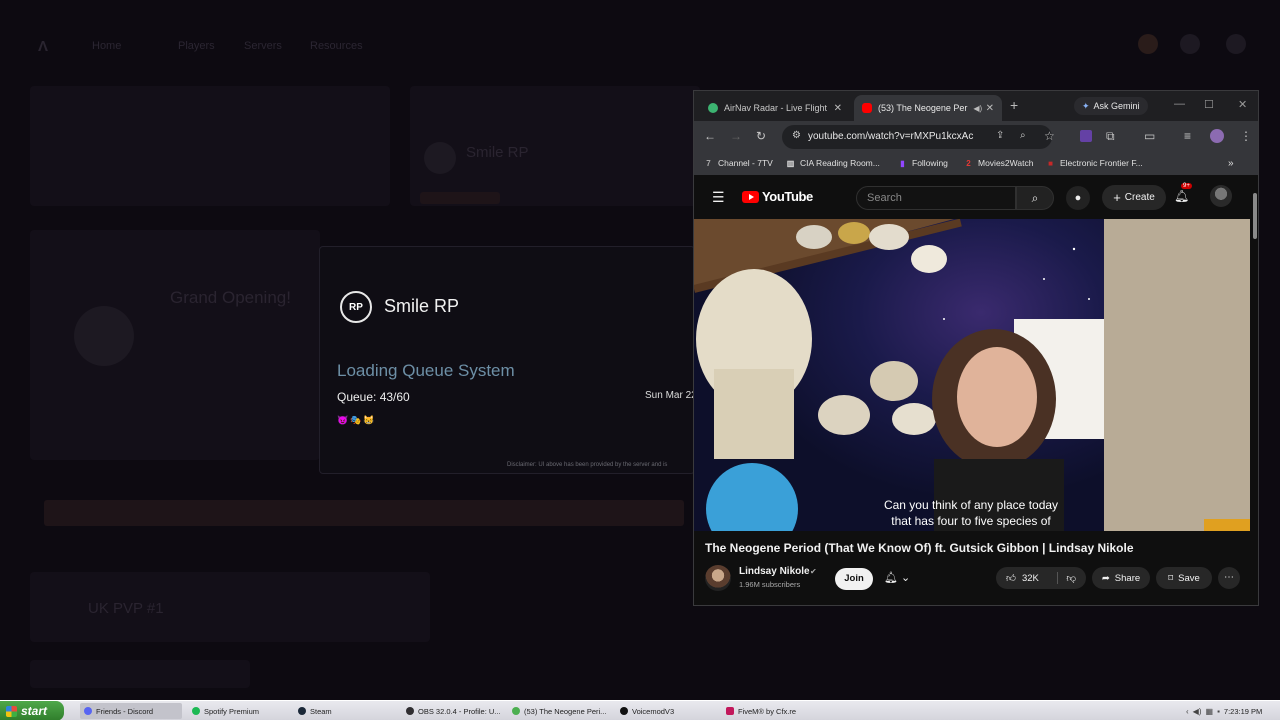 This screenshot has height=720, width=1280. What do you see at coordinates (1218, 711) in the screenshot?
I see `tray-app-icon: ▪` at bounding box center [1218, 711].